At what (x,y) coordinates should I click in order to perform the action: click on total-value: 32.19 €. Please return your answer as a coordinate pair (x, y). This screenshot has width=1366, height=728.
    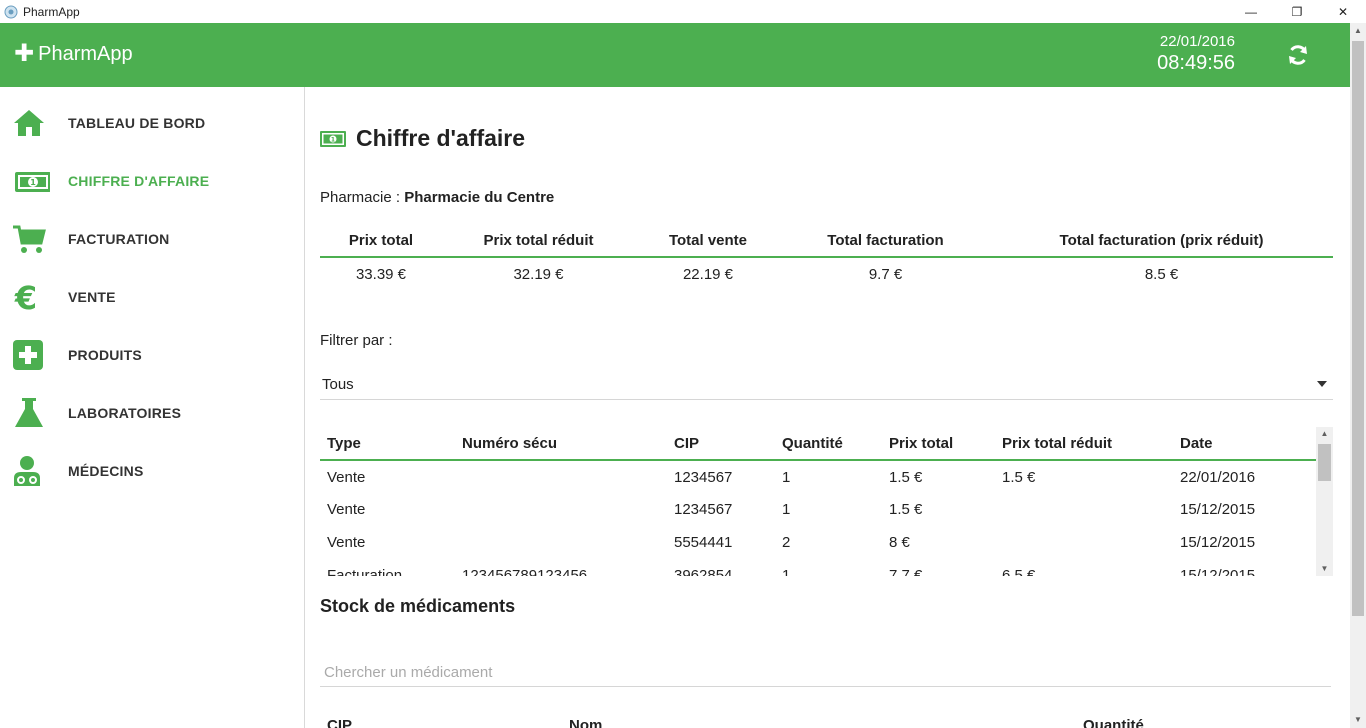
    Looking at the image, I should click on (538, 274).